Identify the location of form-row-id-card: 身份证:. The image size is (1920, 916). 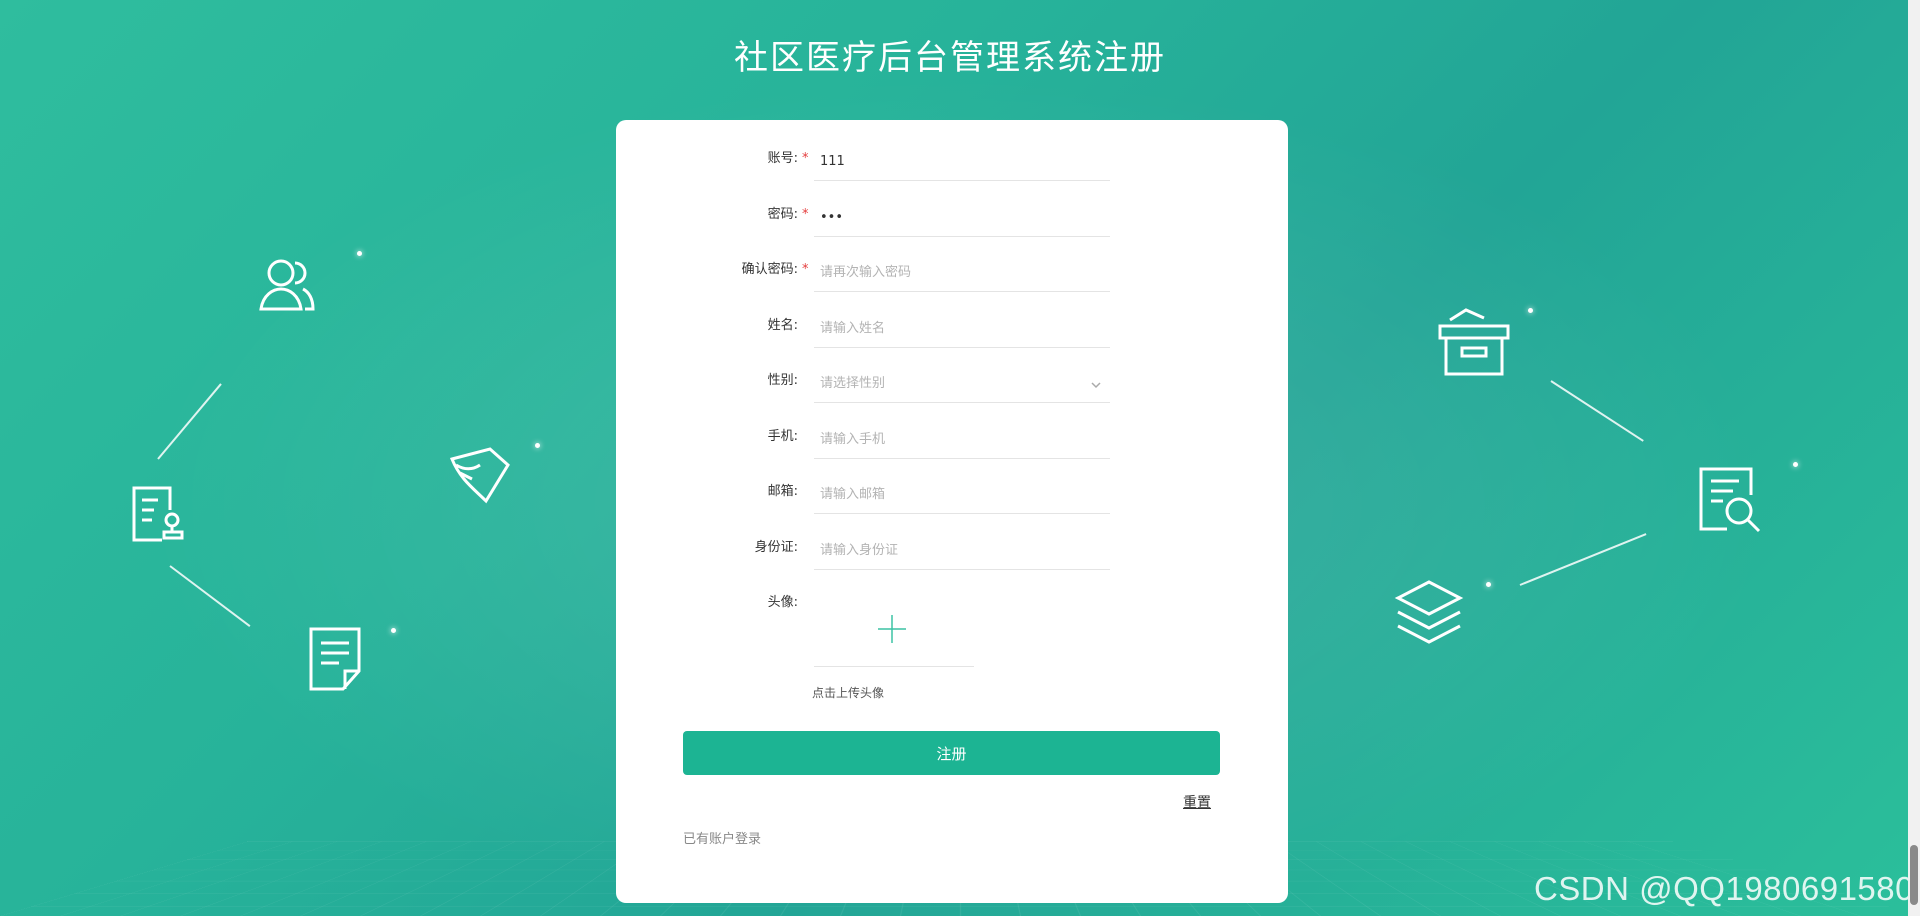
(952, 564).